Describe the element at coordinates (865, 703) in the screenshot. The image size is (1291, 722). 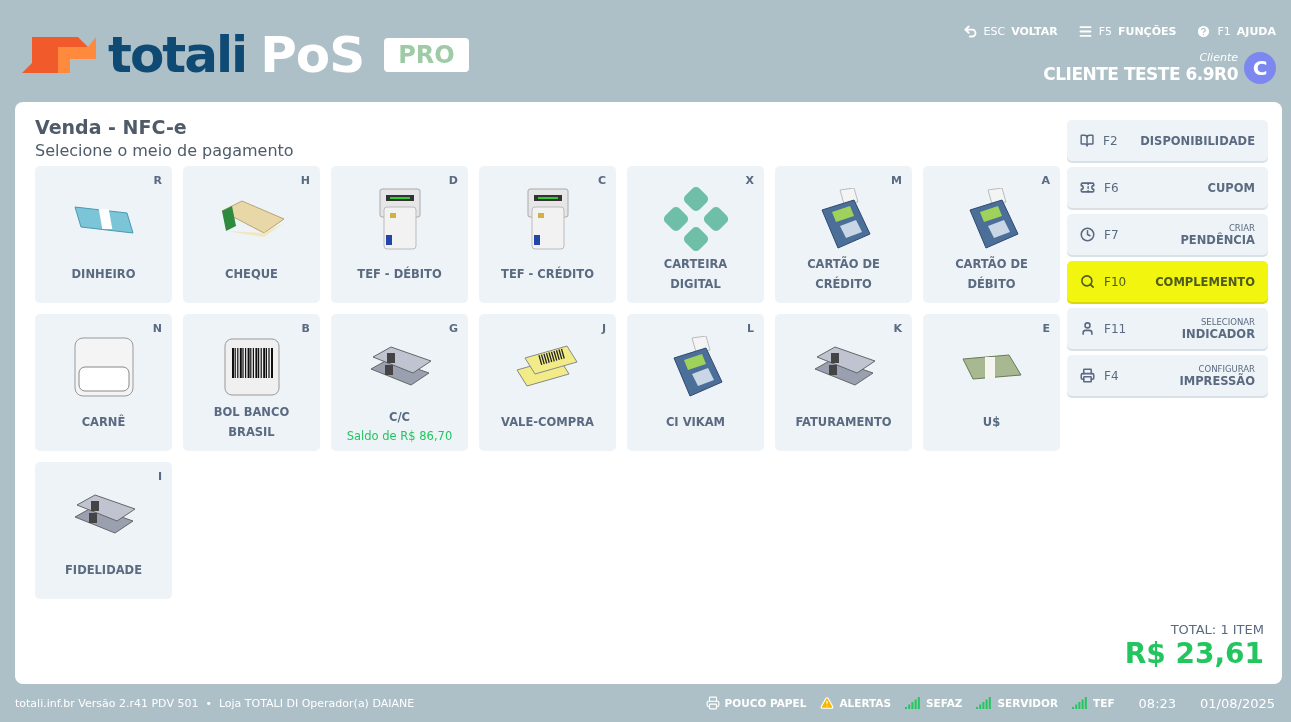
I see `status-label: ALERTAS` at that location.